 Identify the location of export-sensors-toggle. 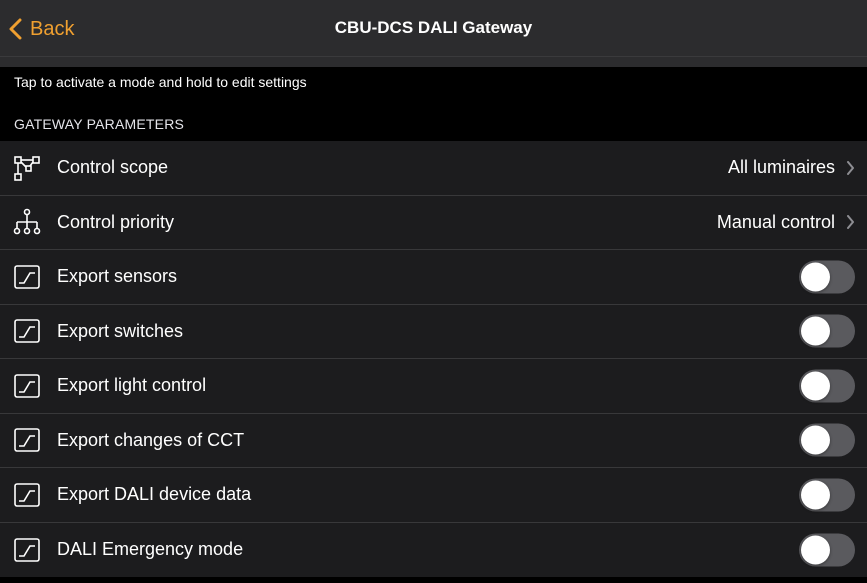
(827, 277).